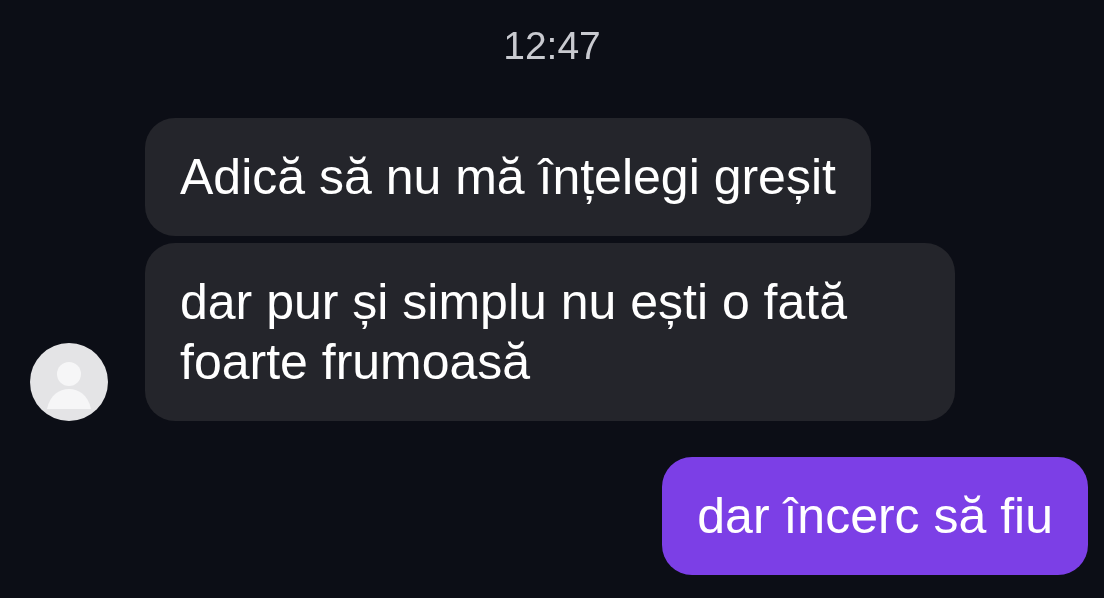 The height and width of the screenshot is (598, 1104). I want to click on message-bubble: dar încerc să fiu, so click(875, 516).